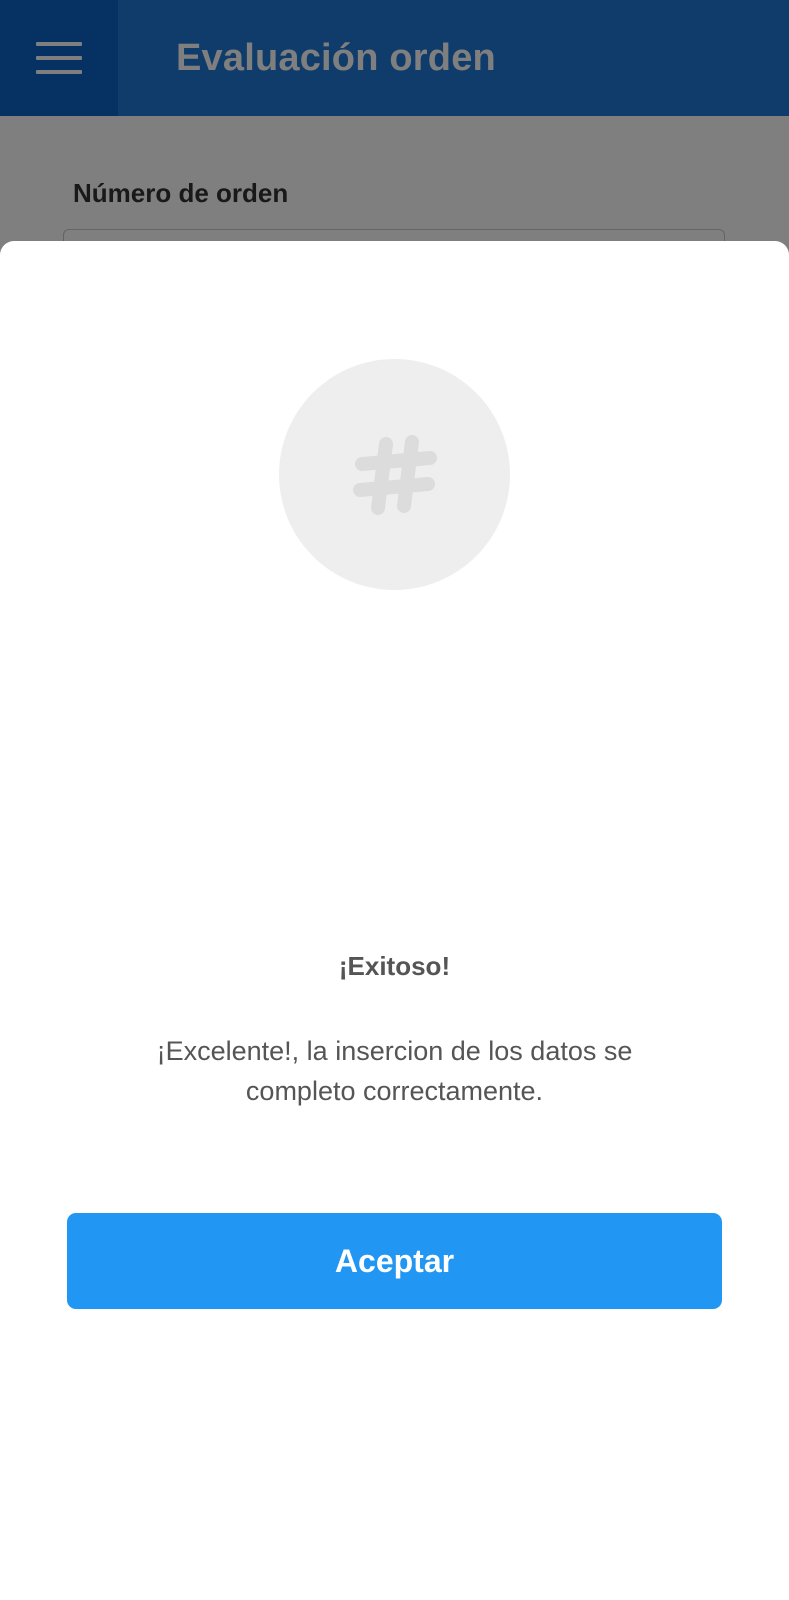 This screenshot has width=789, height=1600. I want to click on success-icon-circle, so click(394, 474).